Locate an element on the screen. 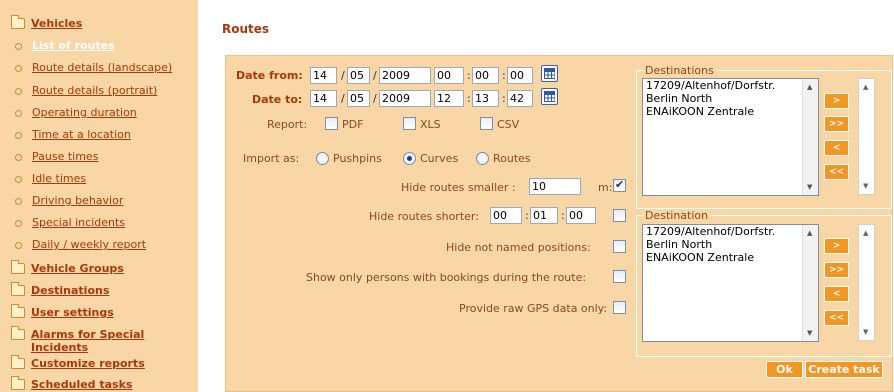 The width and height of the screenshot is (894, 392). sidebar-item-label: List of routes is located at coordinates (73, 46).